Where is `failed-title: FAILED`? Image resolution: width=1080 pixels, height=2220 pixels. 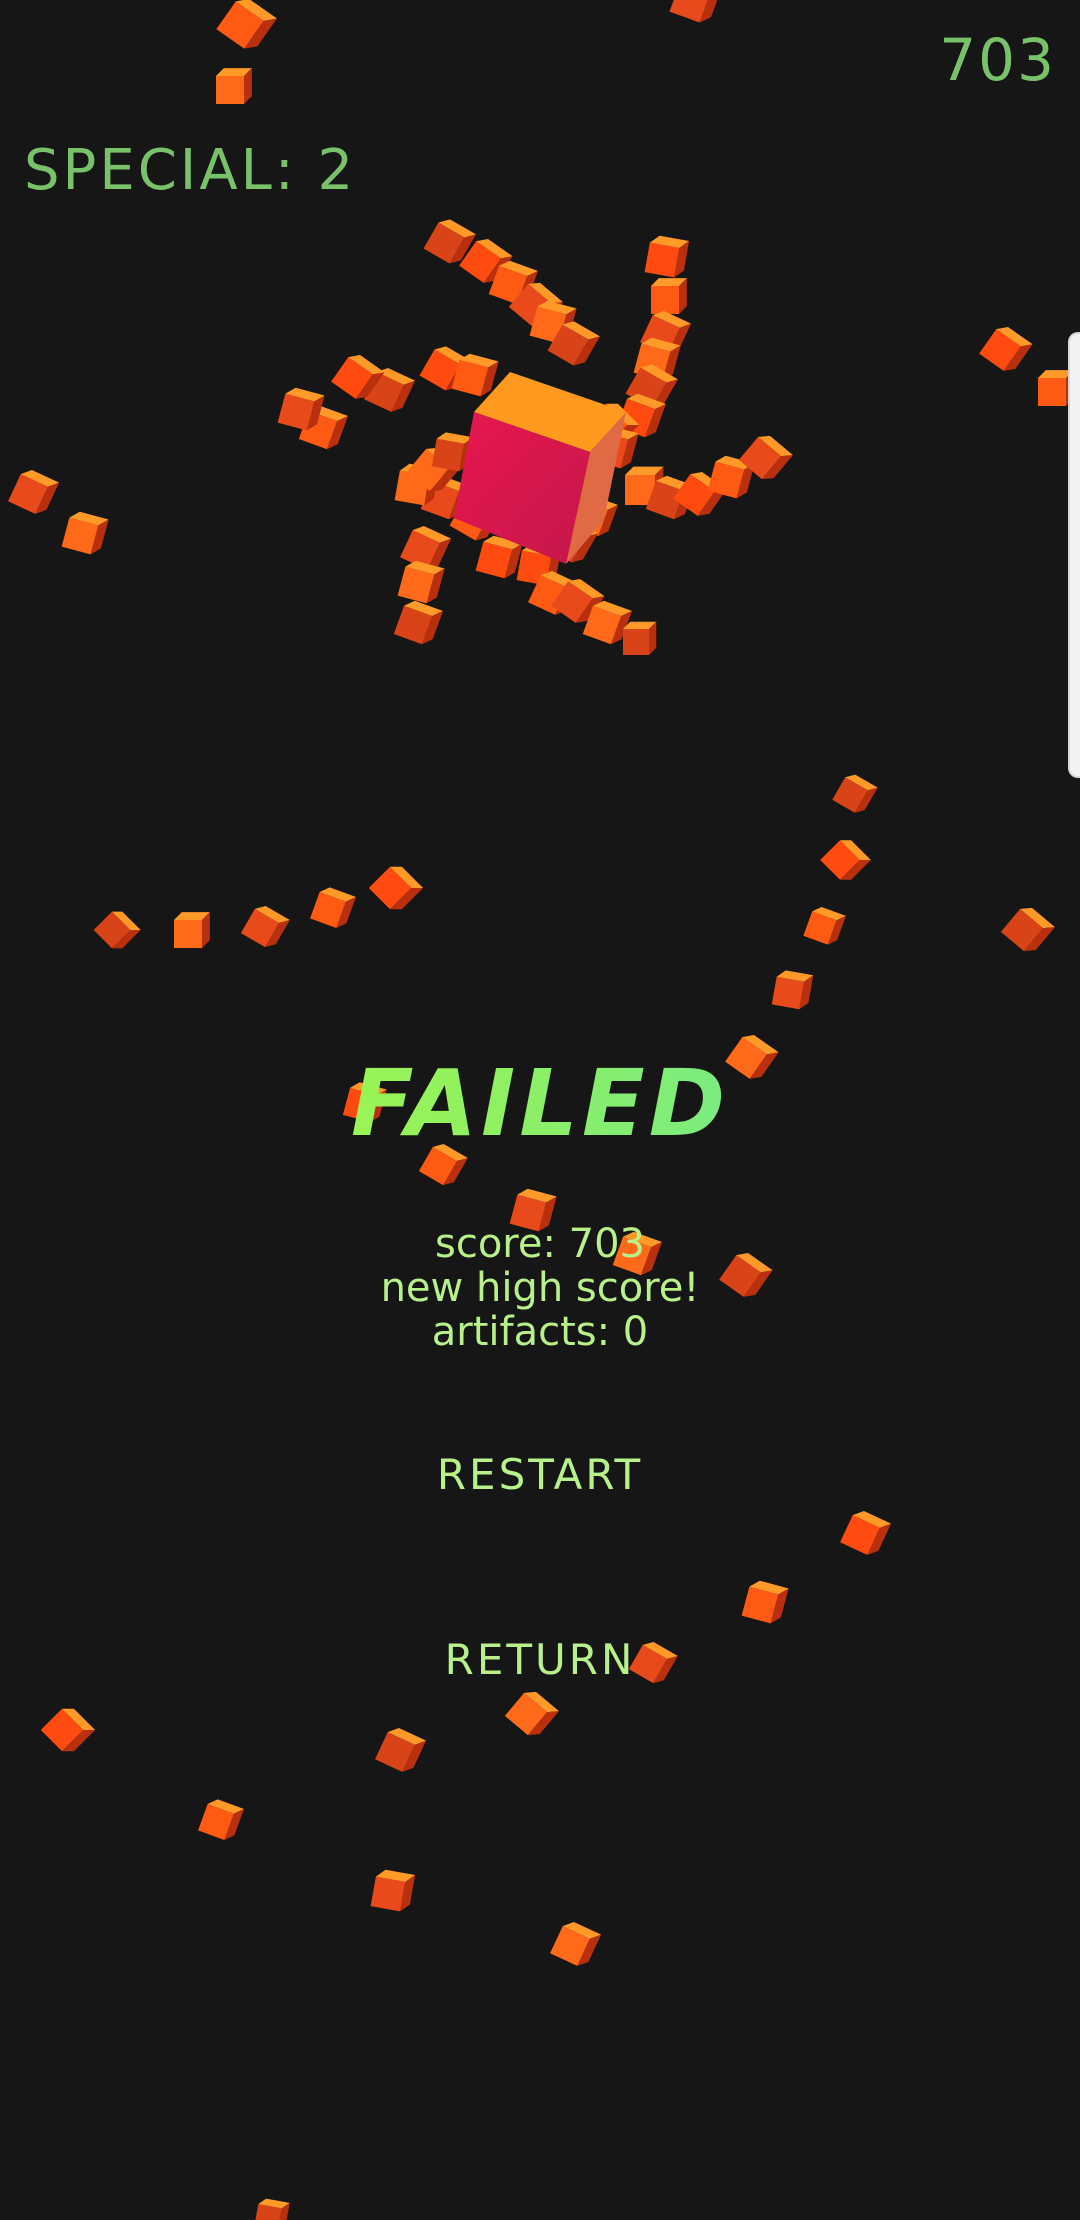
failed-title: FAILED is located at coordinates (540, 1103).